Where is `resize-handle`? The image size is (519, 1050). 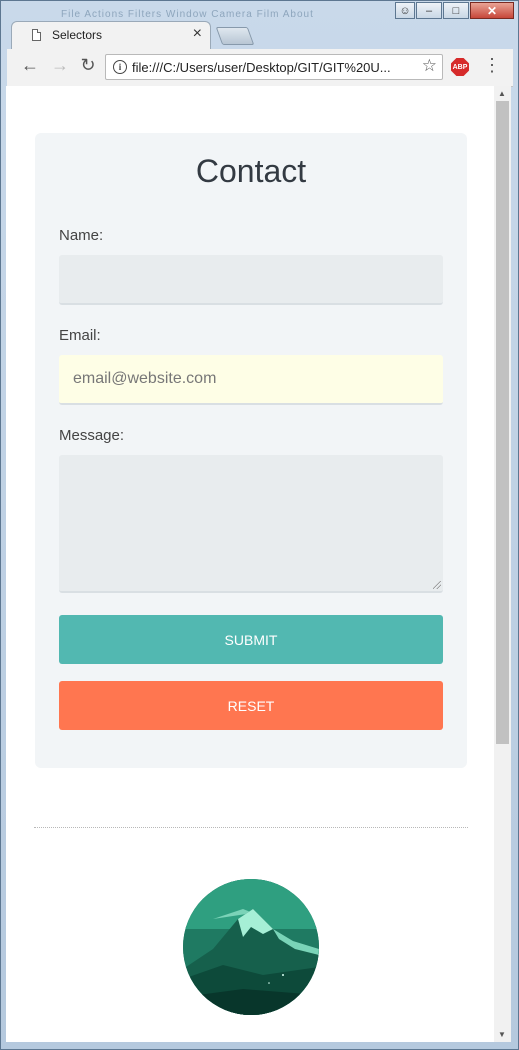 resize-handle is located at coordinates (437, 585).